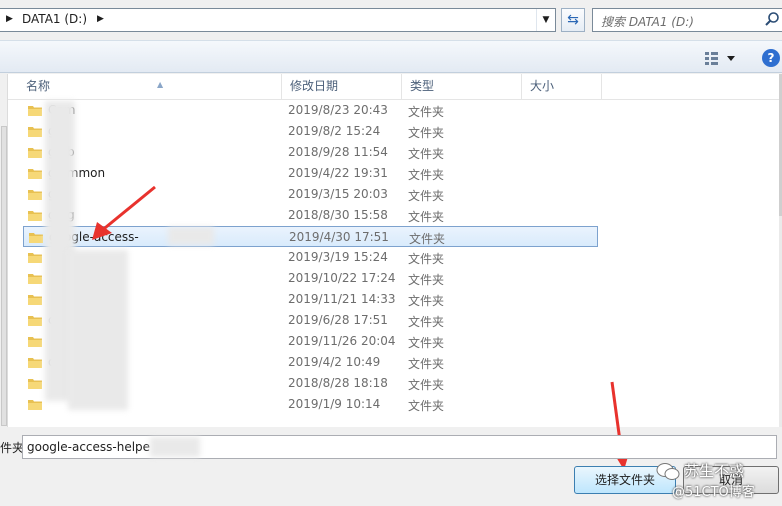 This screenshot has height=506, width=782. Describe the element at coordinates (338, 383) in the screenshot. I see `file-date: 2018/8/28 18:18` at that location.